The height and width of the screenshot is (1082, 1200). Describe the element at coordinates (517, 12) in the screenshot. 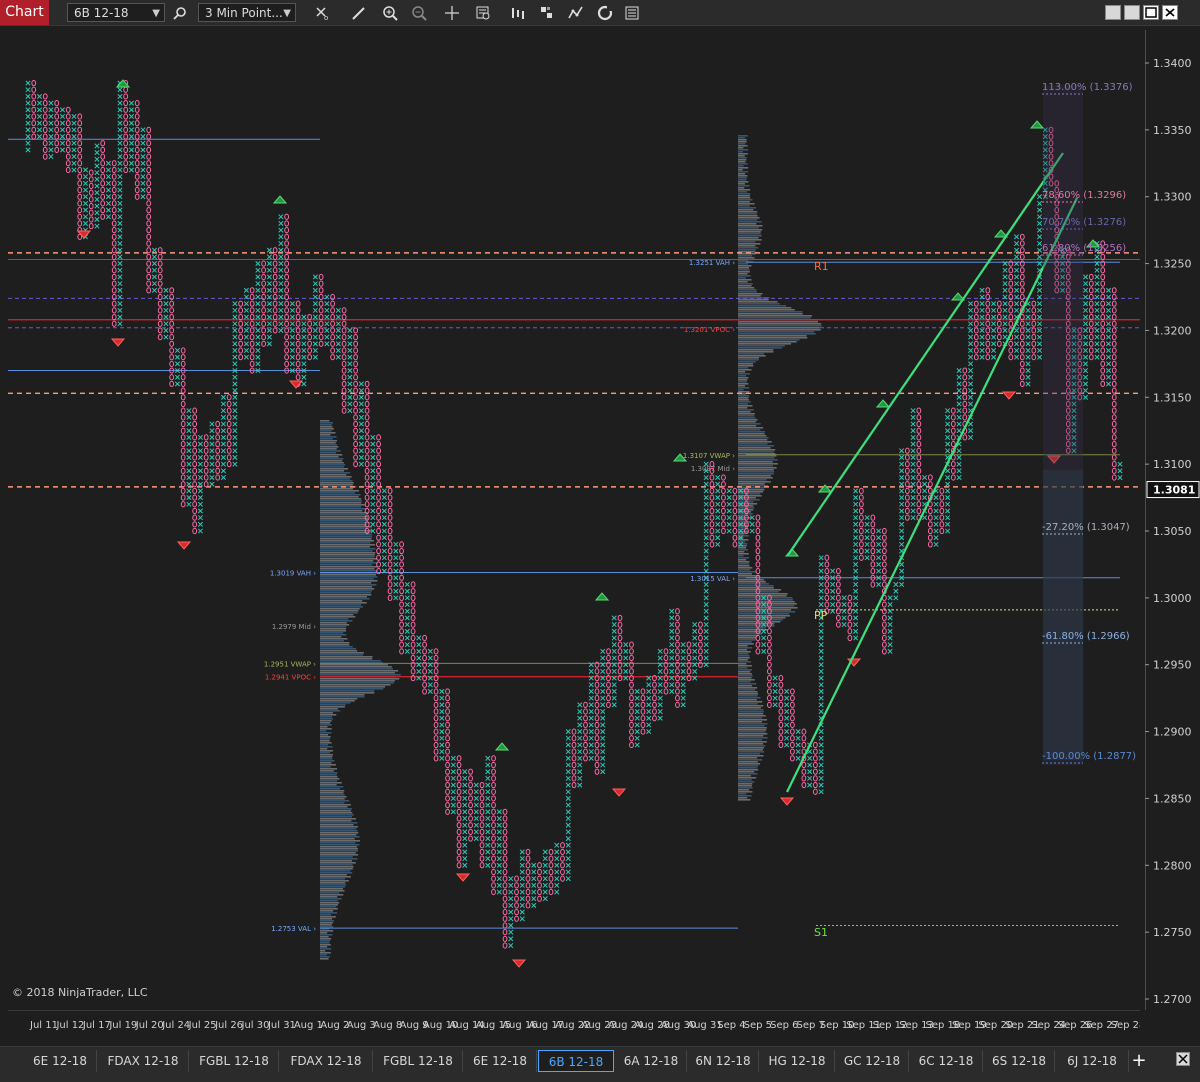

I see `bar-type-icon` at that location.